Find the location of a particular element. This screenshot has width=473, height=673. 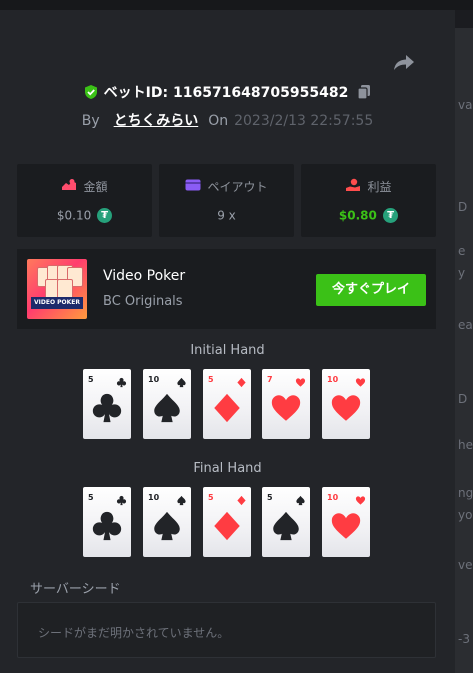

payout-stat: ペイアウト 9 x is located at coordinates (226, 200).